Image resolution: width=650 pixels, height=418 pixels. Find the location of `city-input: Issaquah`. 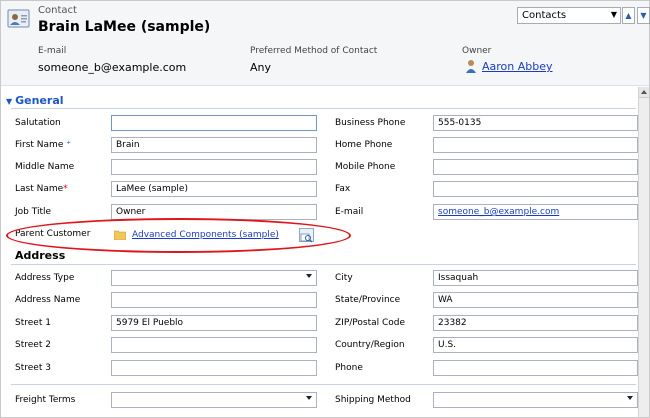

city-input: Issaquah is located at coordinates (535, 278).